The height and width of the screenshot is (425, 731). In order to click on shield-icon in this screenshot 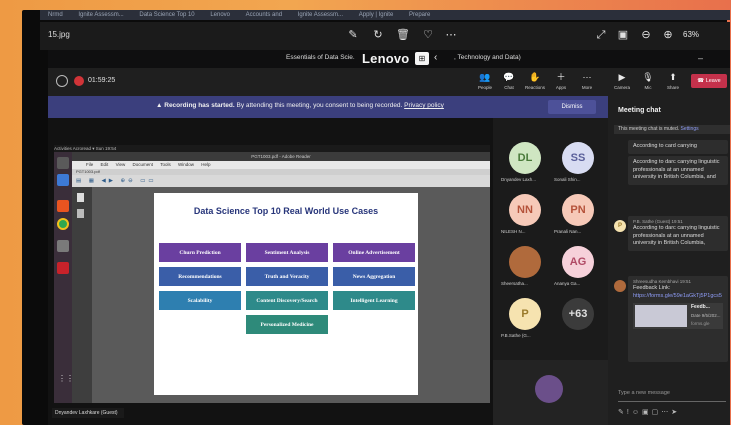, I will do `click(62, 81)`.